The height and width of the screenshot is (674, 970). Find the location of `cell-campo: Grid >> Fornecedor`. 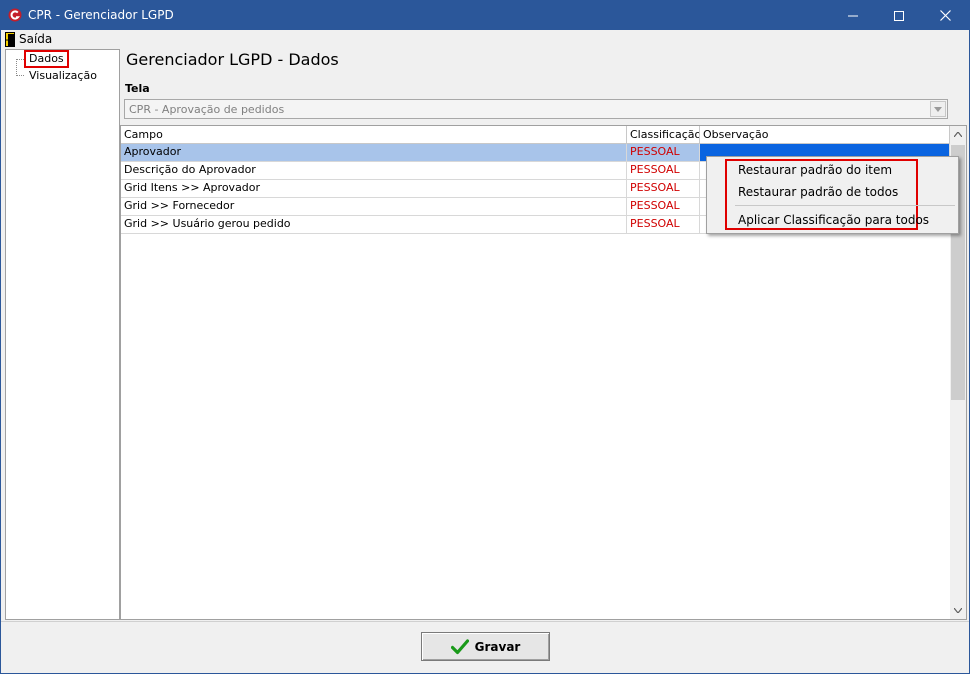

cell-campo: Grid >> Fornecedor is located at coordinates (374, 206).